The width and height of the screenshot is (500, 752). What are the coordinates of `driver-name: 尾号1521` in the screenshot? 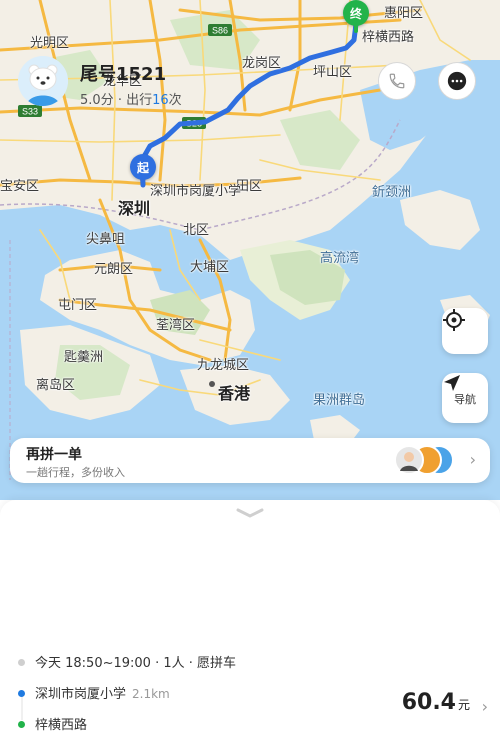 It's located at (123, 74).